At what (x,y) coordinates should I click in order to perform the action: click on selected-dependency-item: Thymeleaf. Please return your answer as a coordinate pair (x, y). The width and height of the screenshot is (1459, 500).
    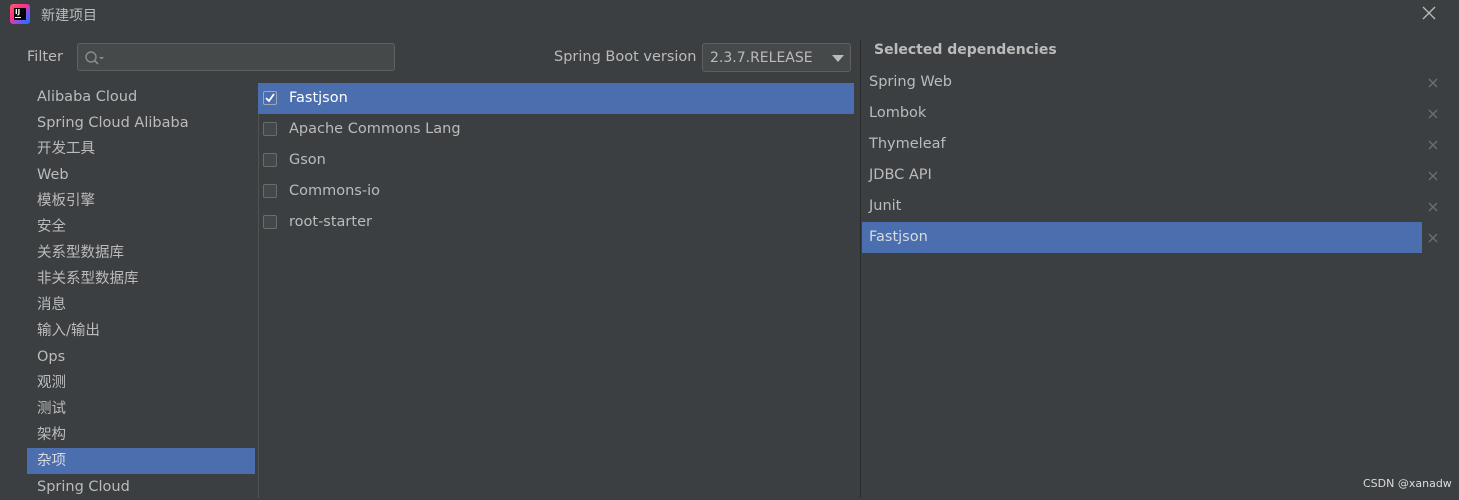
    Looking at the image, I should click on (1142, 144).